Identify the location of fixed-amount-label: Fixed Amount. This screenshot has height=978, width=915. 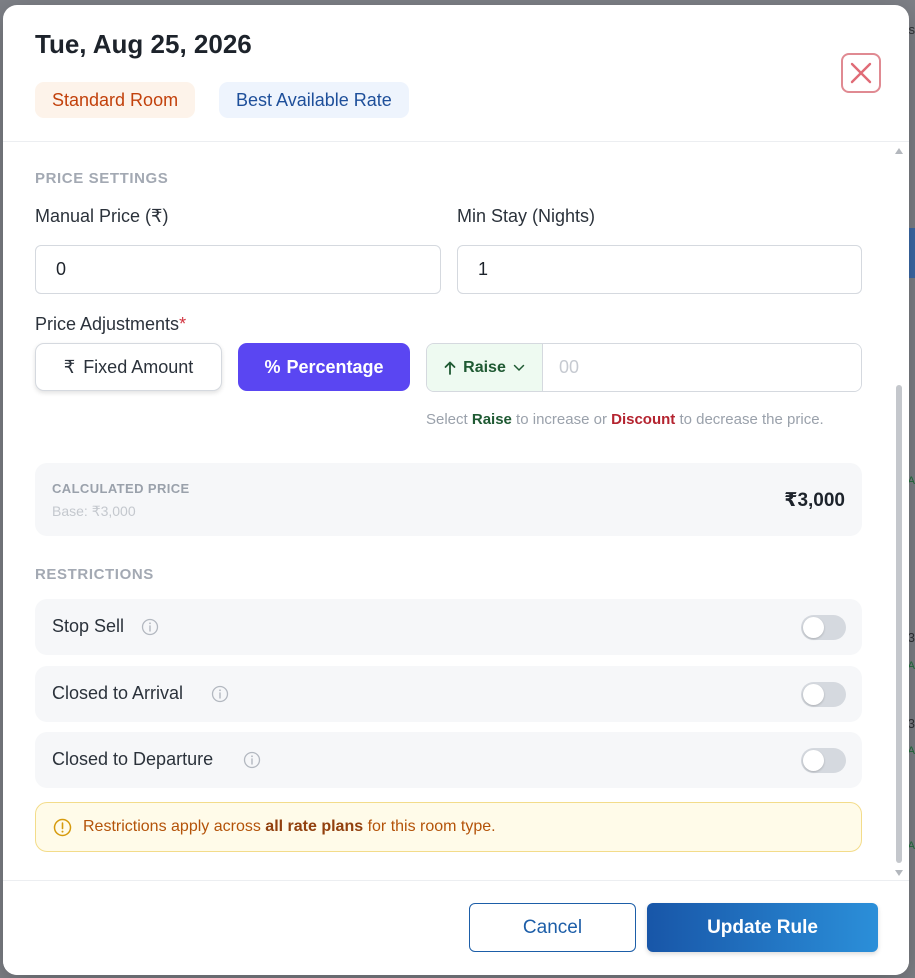
(138, 366).